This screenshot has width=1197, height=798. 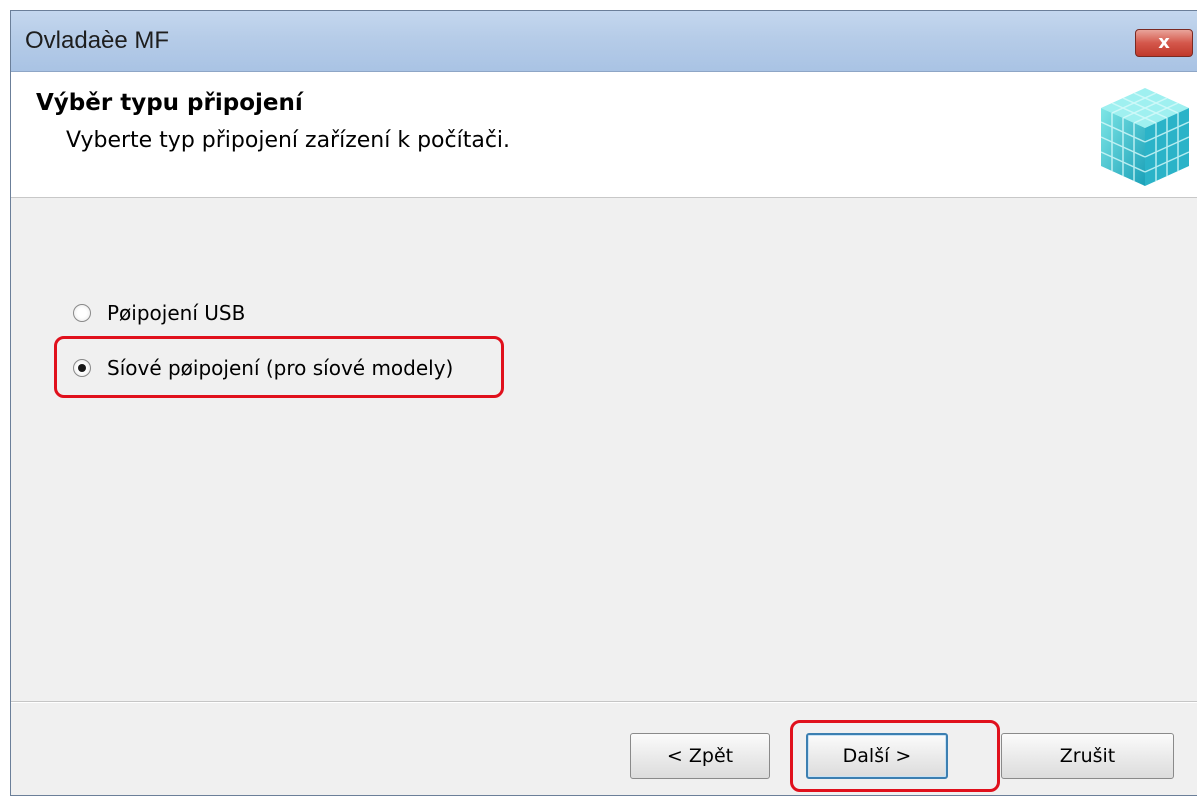 I want to click on footer-separator, so click(x=604, y=702).